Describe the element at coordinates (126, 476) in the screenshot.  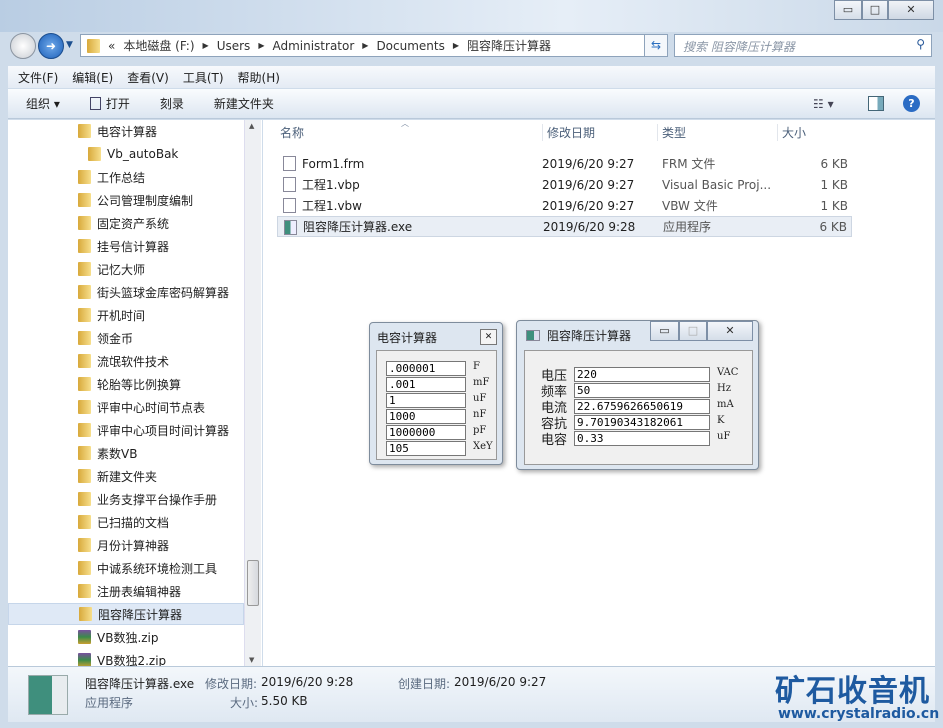
I see `nav-item: 新建文件夹` at that location.